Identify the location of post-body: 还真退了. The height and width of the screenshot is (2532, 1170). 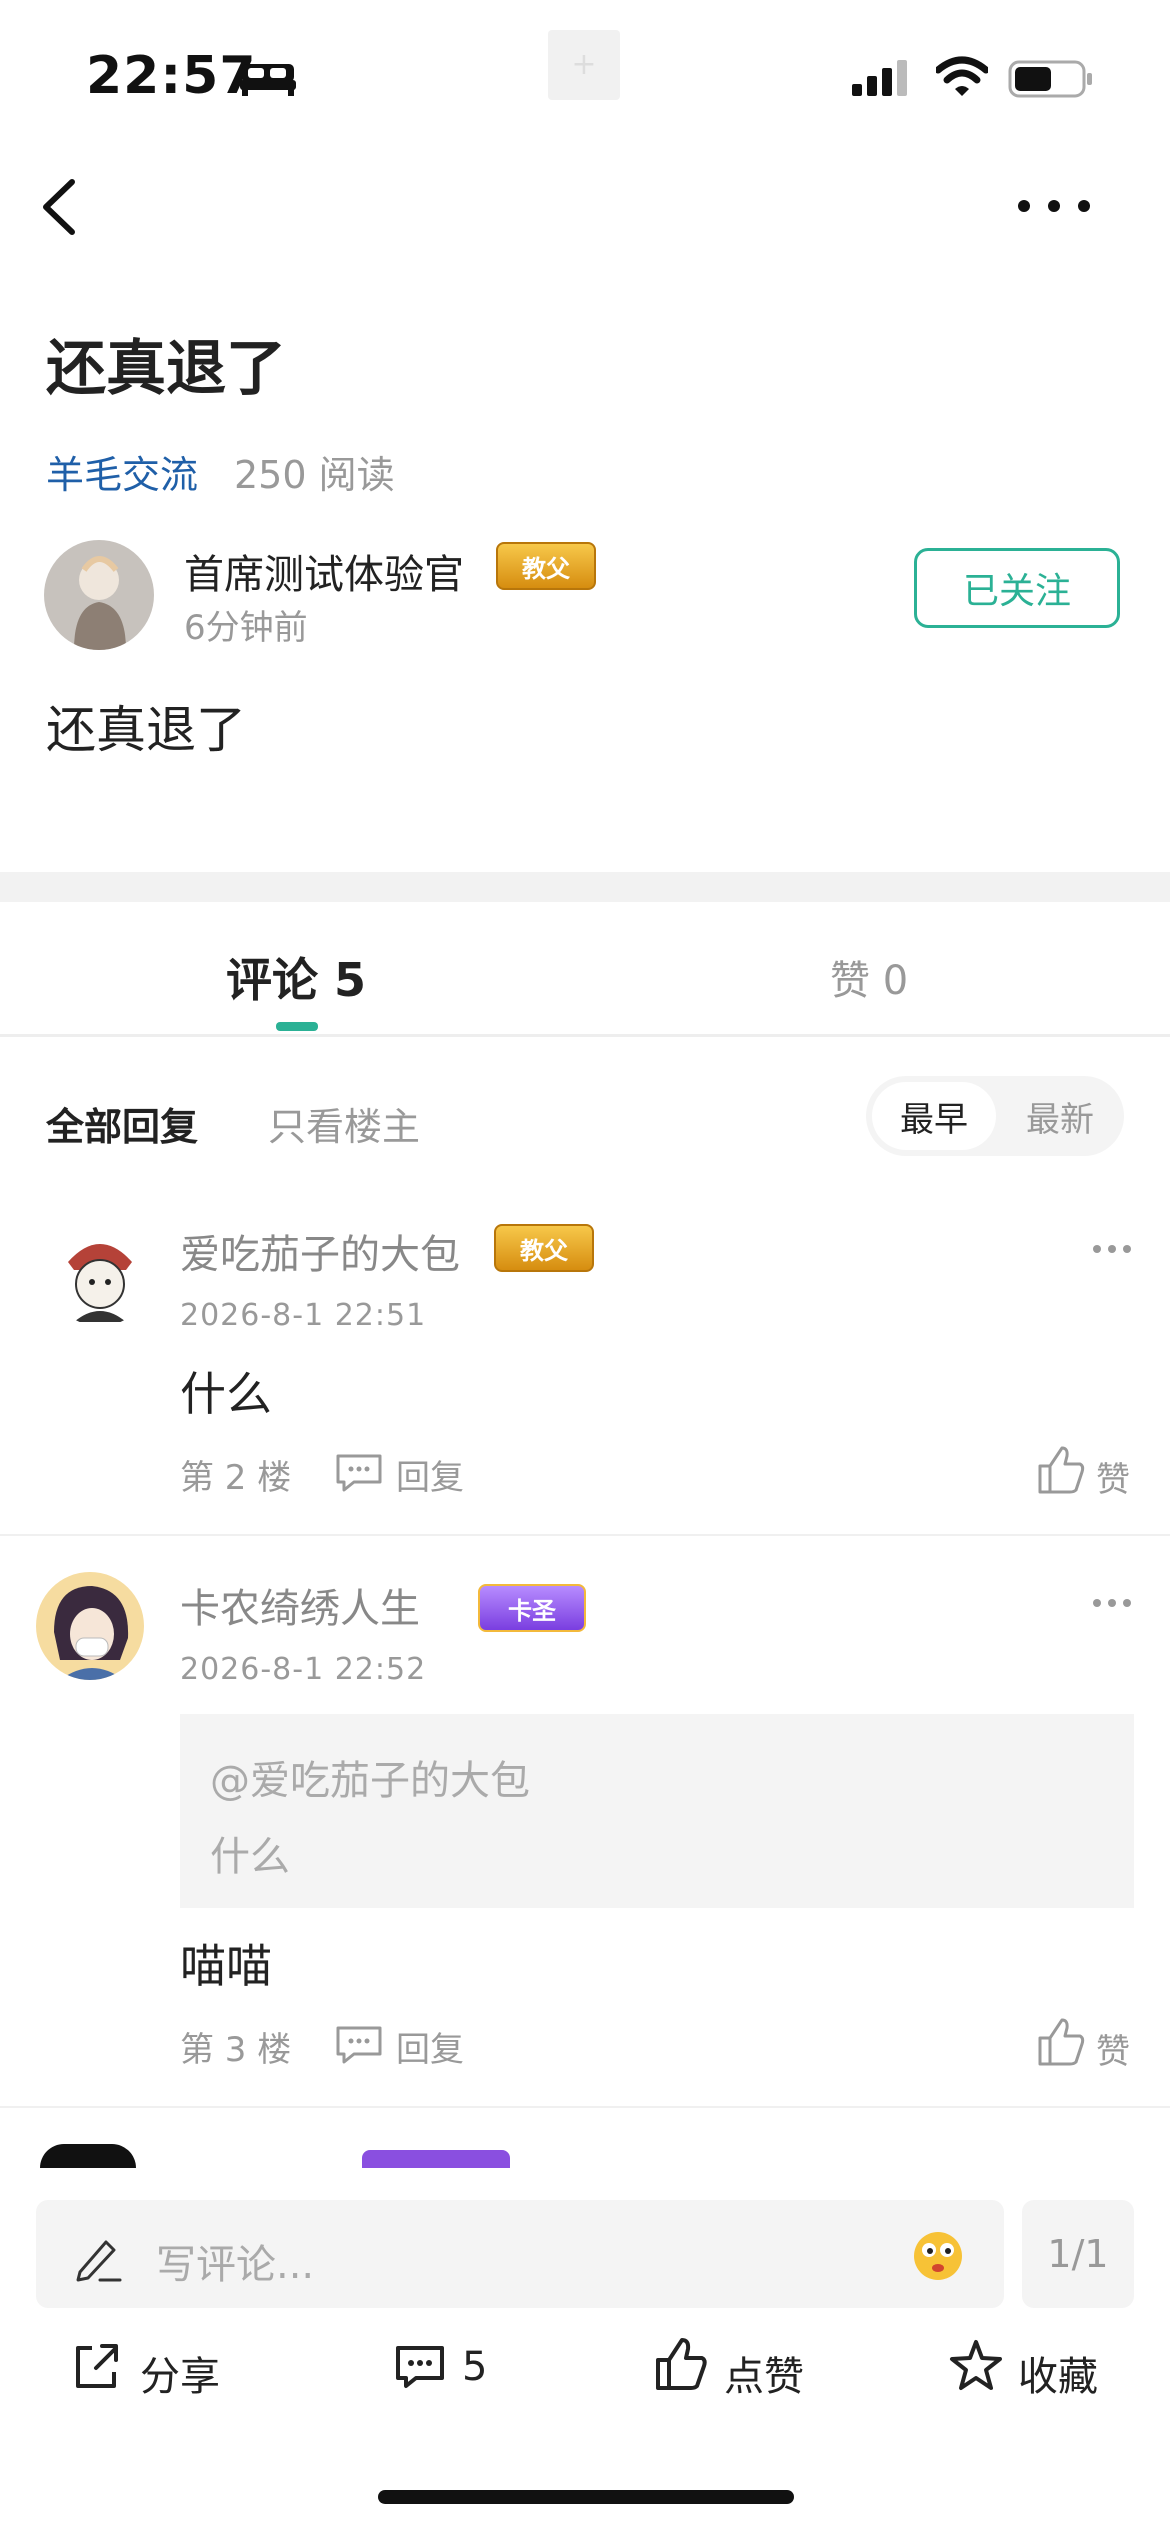
(146, 730).